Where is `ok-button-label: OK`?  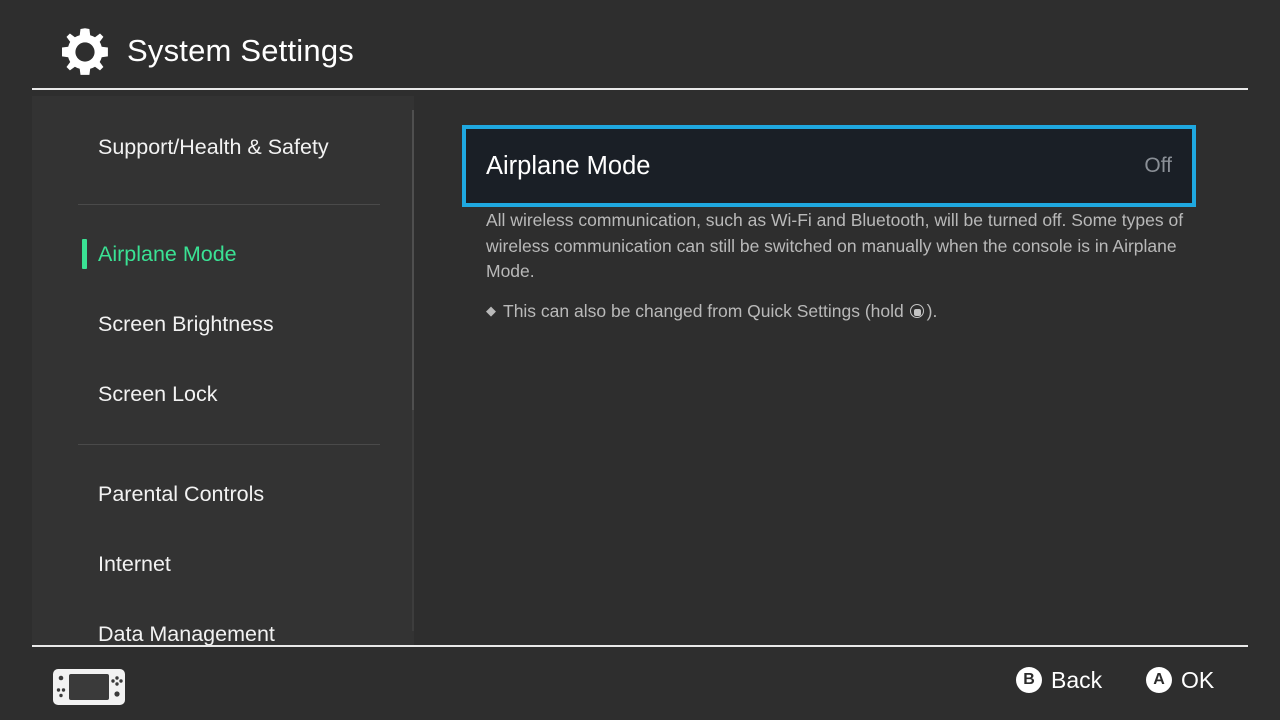 ok-button-label: OK is located at coordinates (1198, 680).